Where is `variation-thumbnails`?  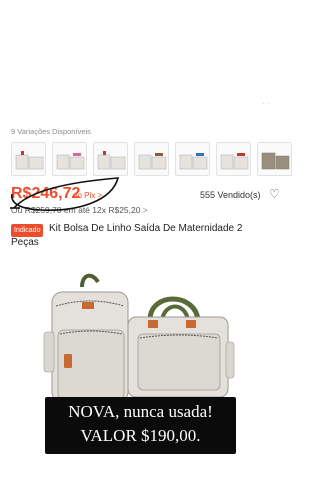
variation-thumbnails is located at coordinates (151, 160).